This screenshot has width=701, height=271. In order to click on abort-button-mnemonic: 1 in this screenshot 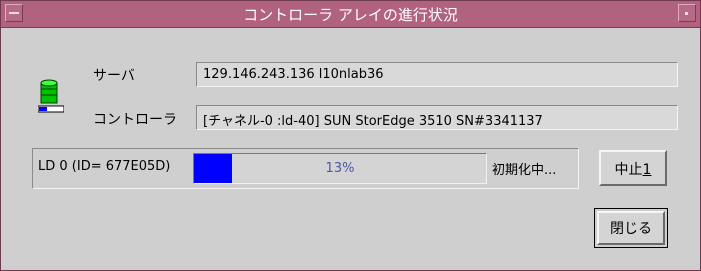, I will do `click(647, 170)`.